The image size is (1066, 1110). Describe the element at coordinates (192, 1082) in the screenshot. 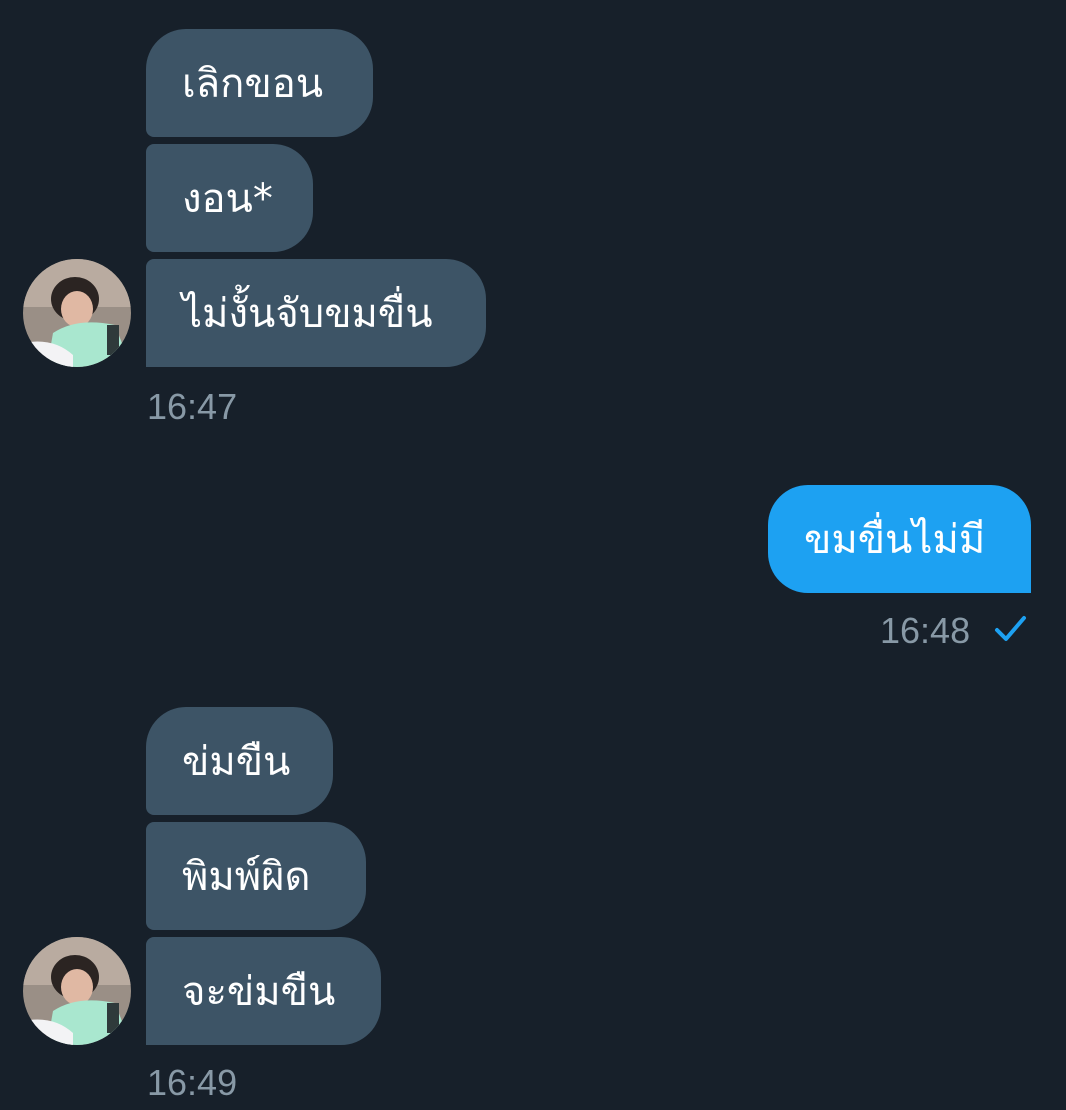

I see `message-timestamp: 16:49` at that location.